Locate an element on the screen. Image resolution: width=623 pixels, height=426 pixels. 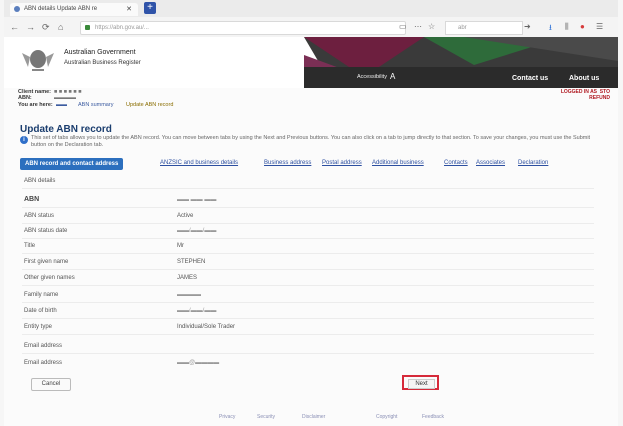
agency-name: Australian Business Register is located at coordinates (102, 63).